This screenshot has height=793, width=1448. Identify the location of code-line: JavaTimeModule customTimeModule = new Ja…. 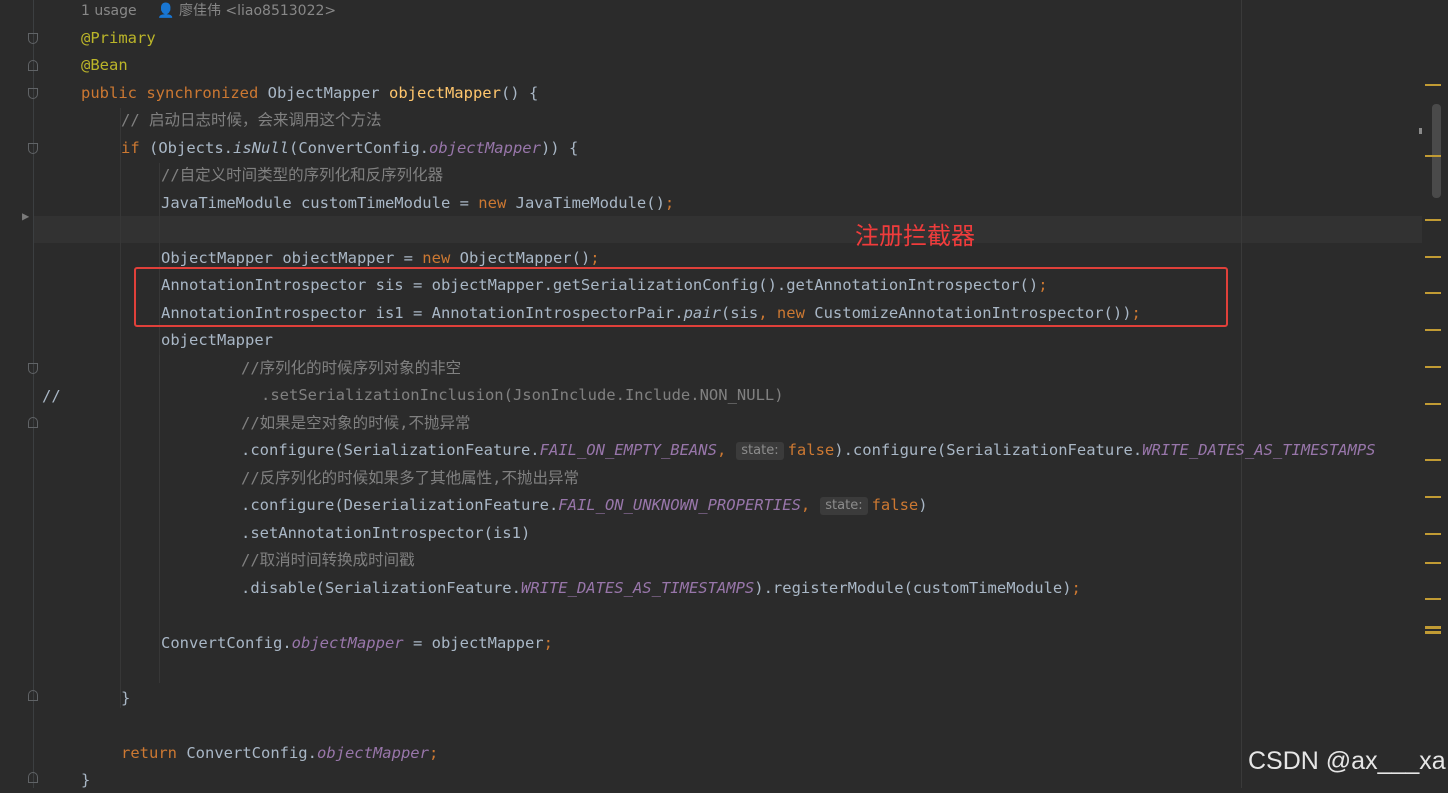
(418, 203).